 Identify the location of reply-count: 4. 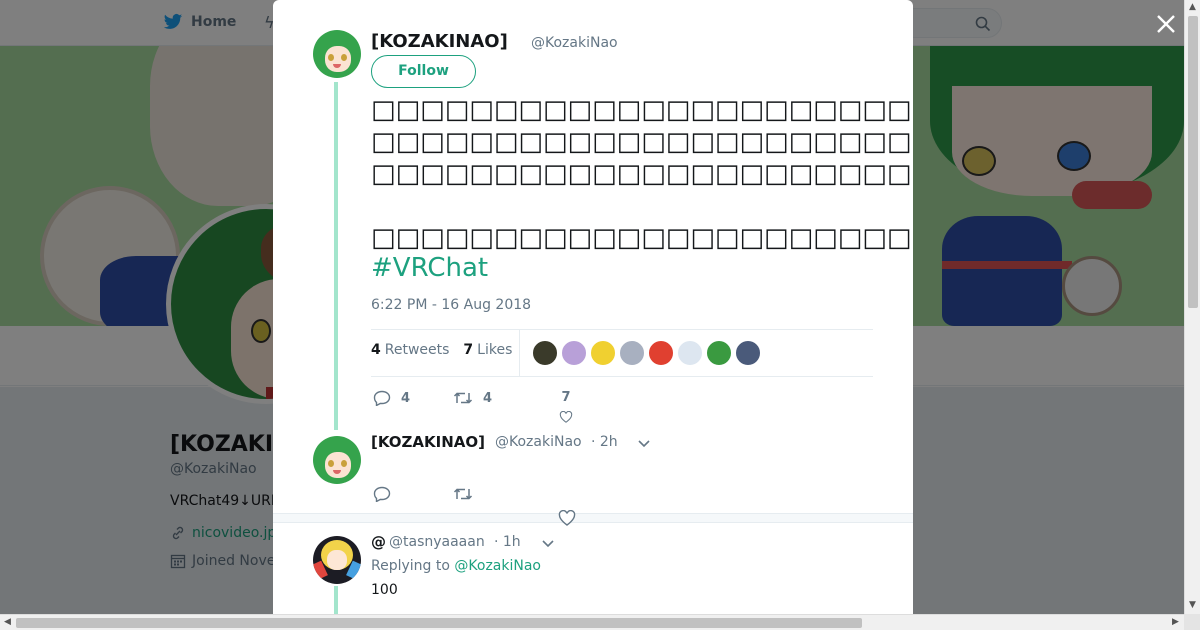
(406, 398).